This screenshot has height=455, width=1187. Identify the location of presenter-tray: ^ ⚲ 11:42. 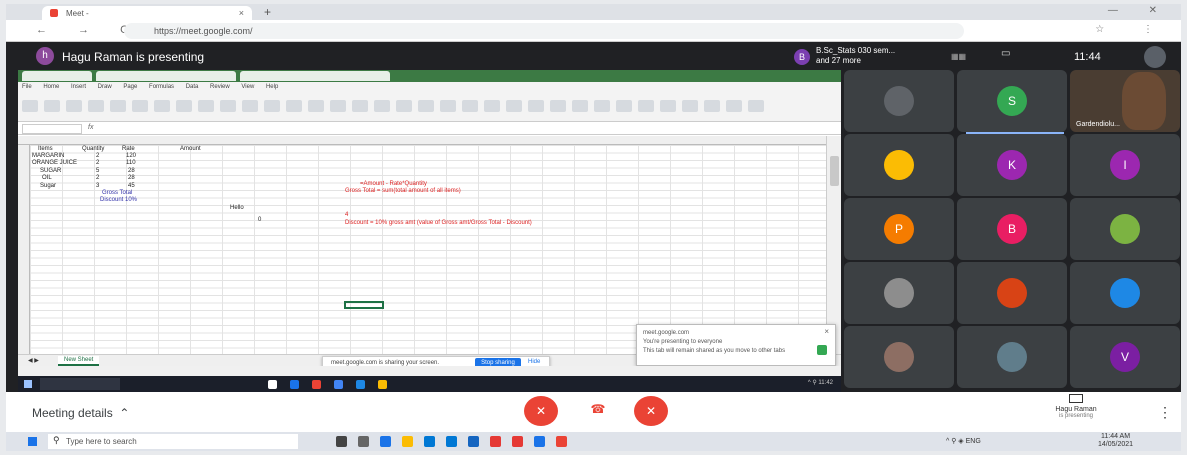
(820, 383).